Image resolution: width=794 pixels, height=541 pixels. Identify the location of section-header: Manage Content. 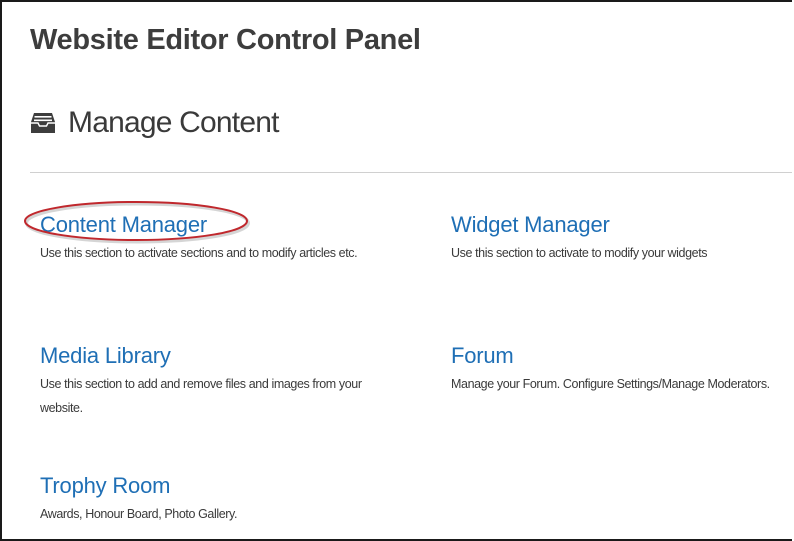
(154, 123).